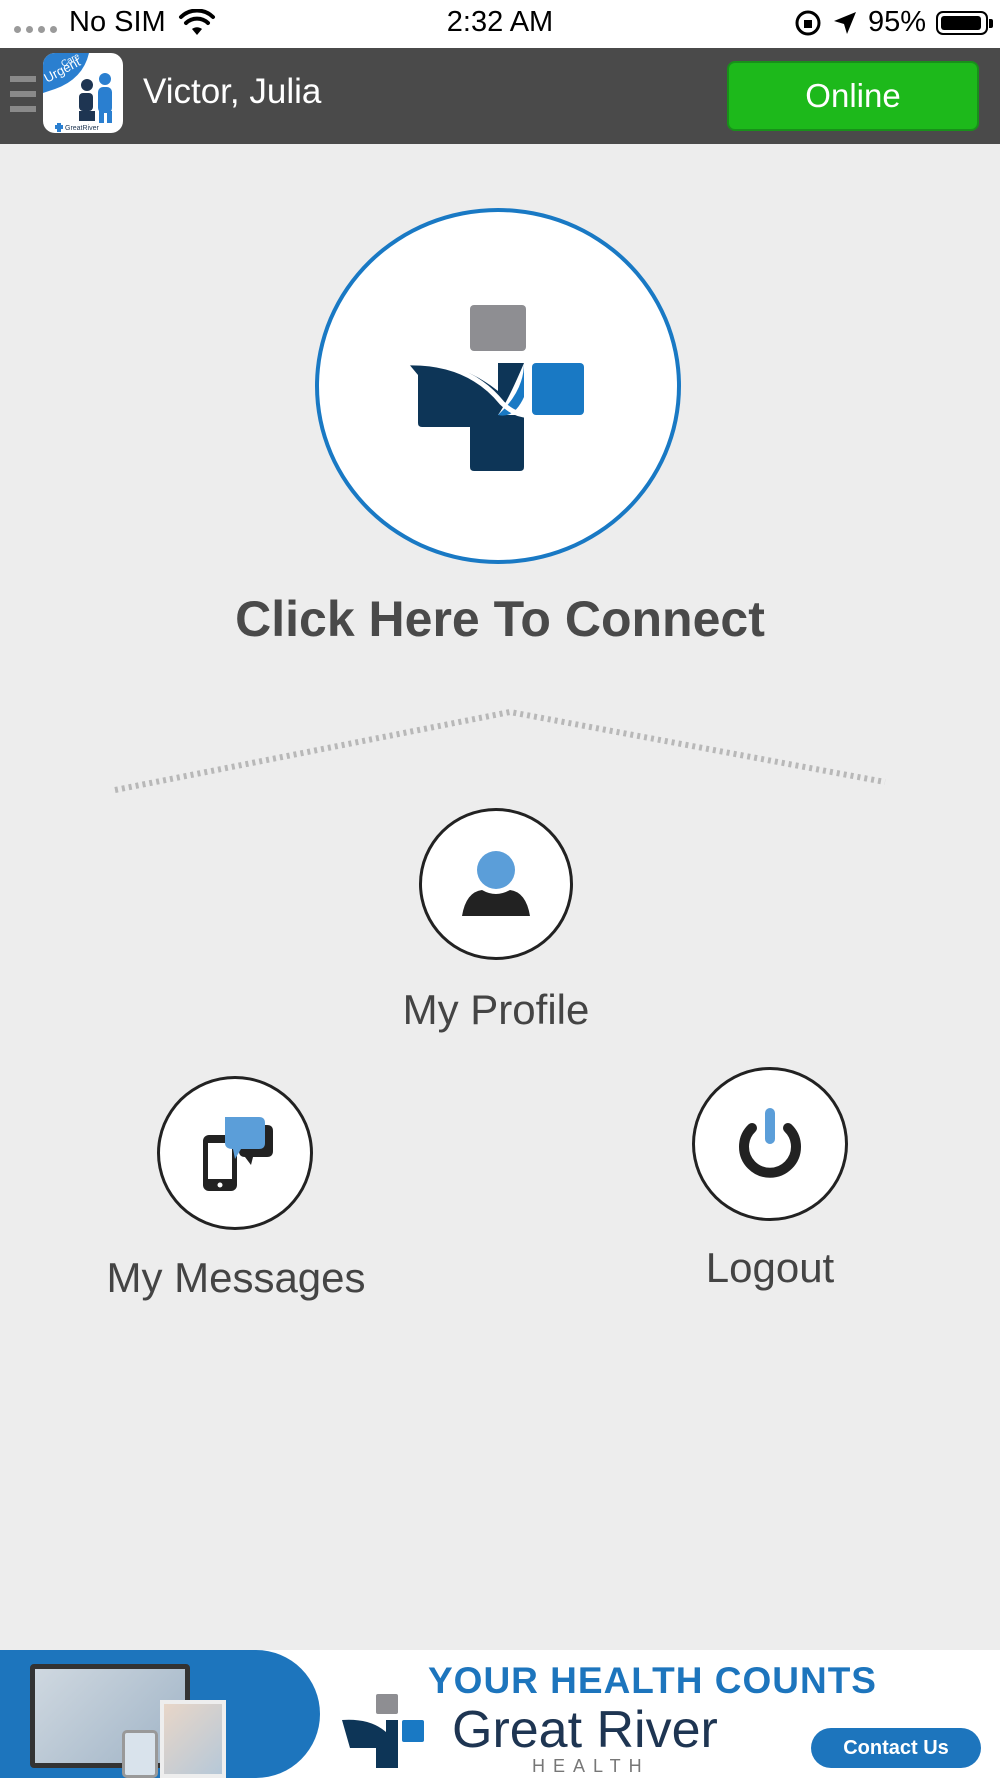  Describe the element at coordinates (770, 1268) in the screenshot. I see `logout-label: Logout` at that location.